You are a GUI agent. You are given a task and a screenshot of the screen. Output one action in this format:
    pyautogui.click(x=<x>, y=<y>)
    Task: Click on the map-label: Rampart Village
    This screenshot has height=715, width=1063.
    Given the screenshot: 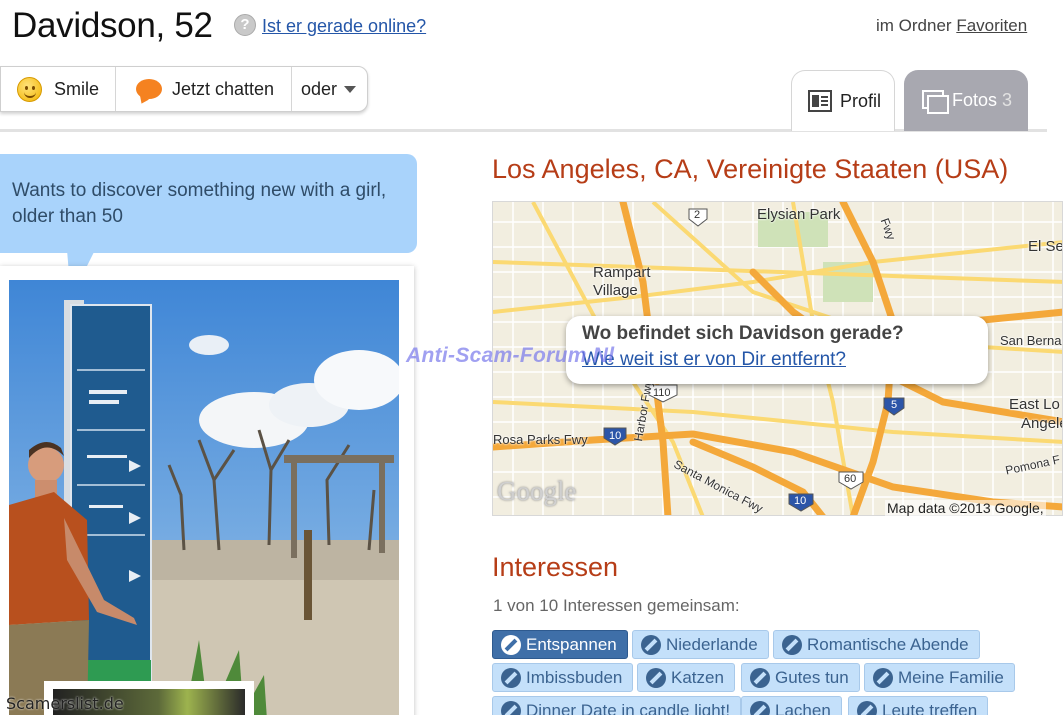 What is the action you would take?
    pyautogui.click(x=622, y=281)
    